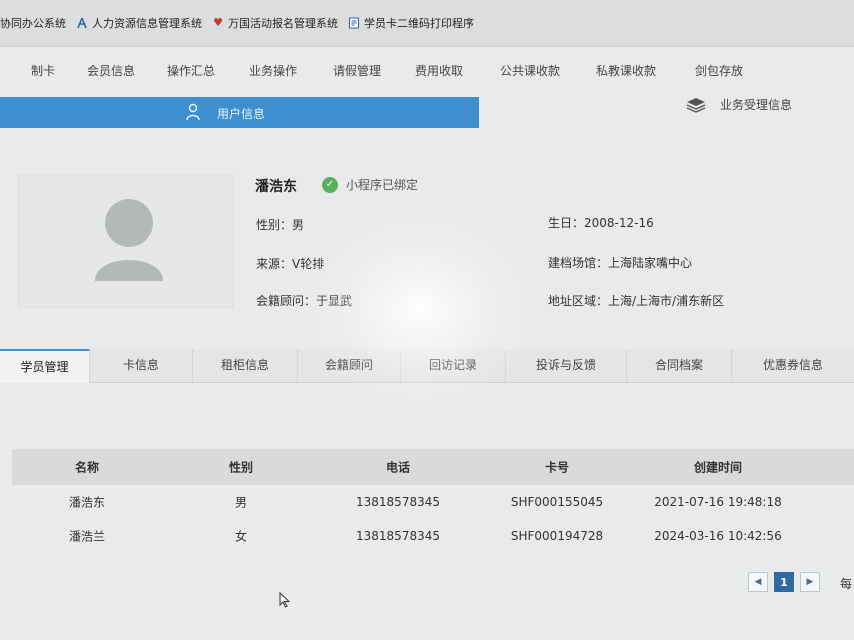  What do you see at coordinates (636, 301) in the screenshot?
I see `region-field: 地址区域：上海/上海市/浦东新区` at bounding box center [636, 301].